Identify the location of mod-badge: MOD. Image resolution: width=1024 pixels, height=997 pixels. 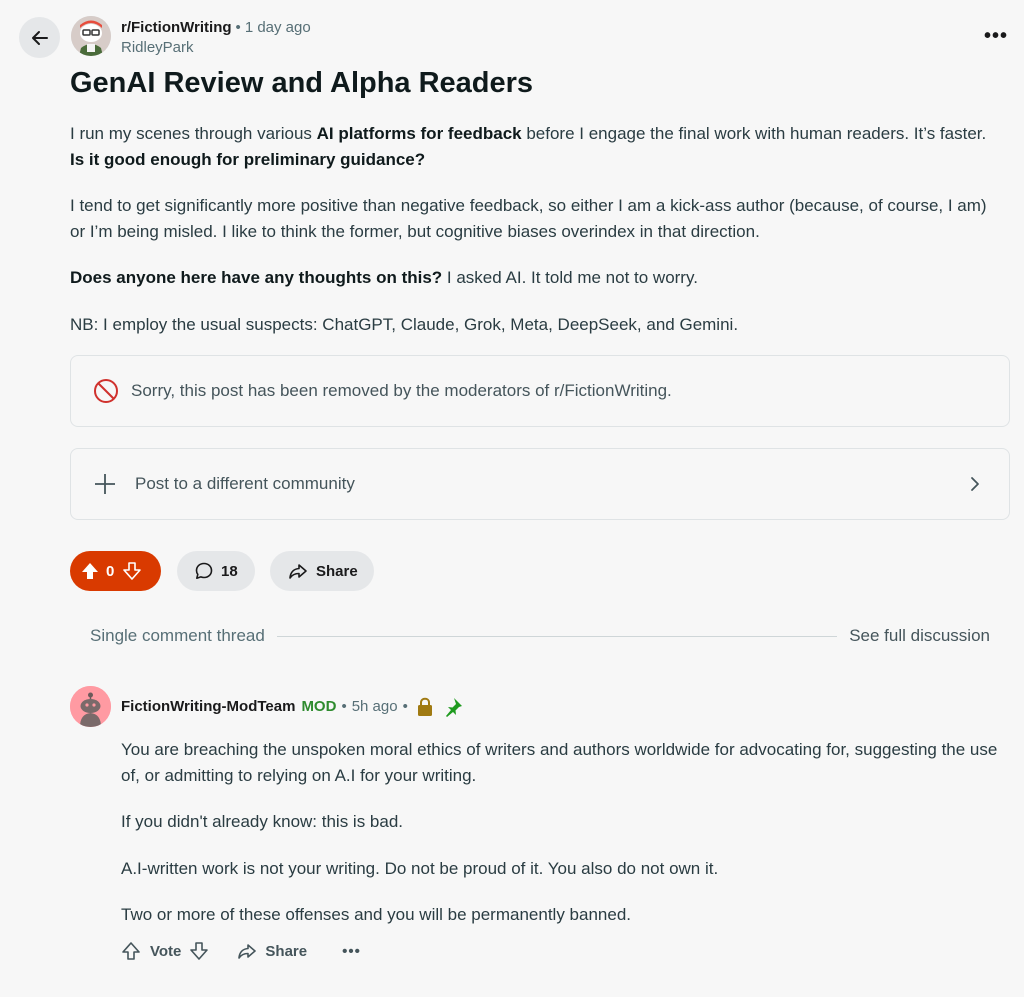
(319, 706).